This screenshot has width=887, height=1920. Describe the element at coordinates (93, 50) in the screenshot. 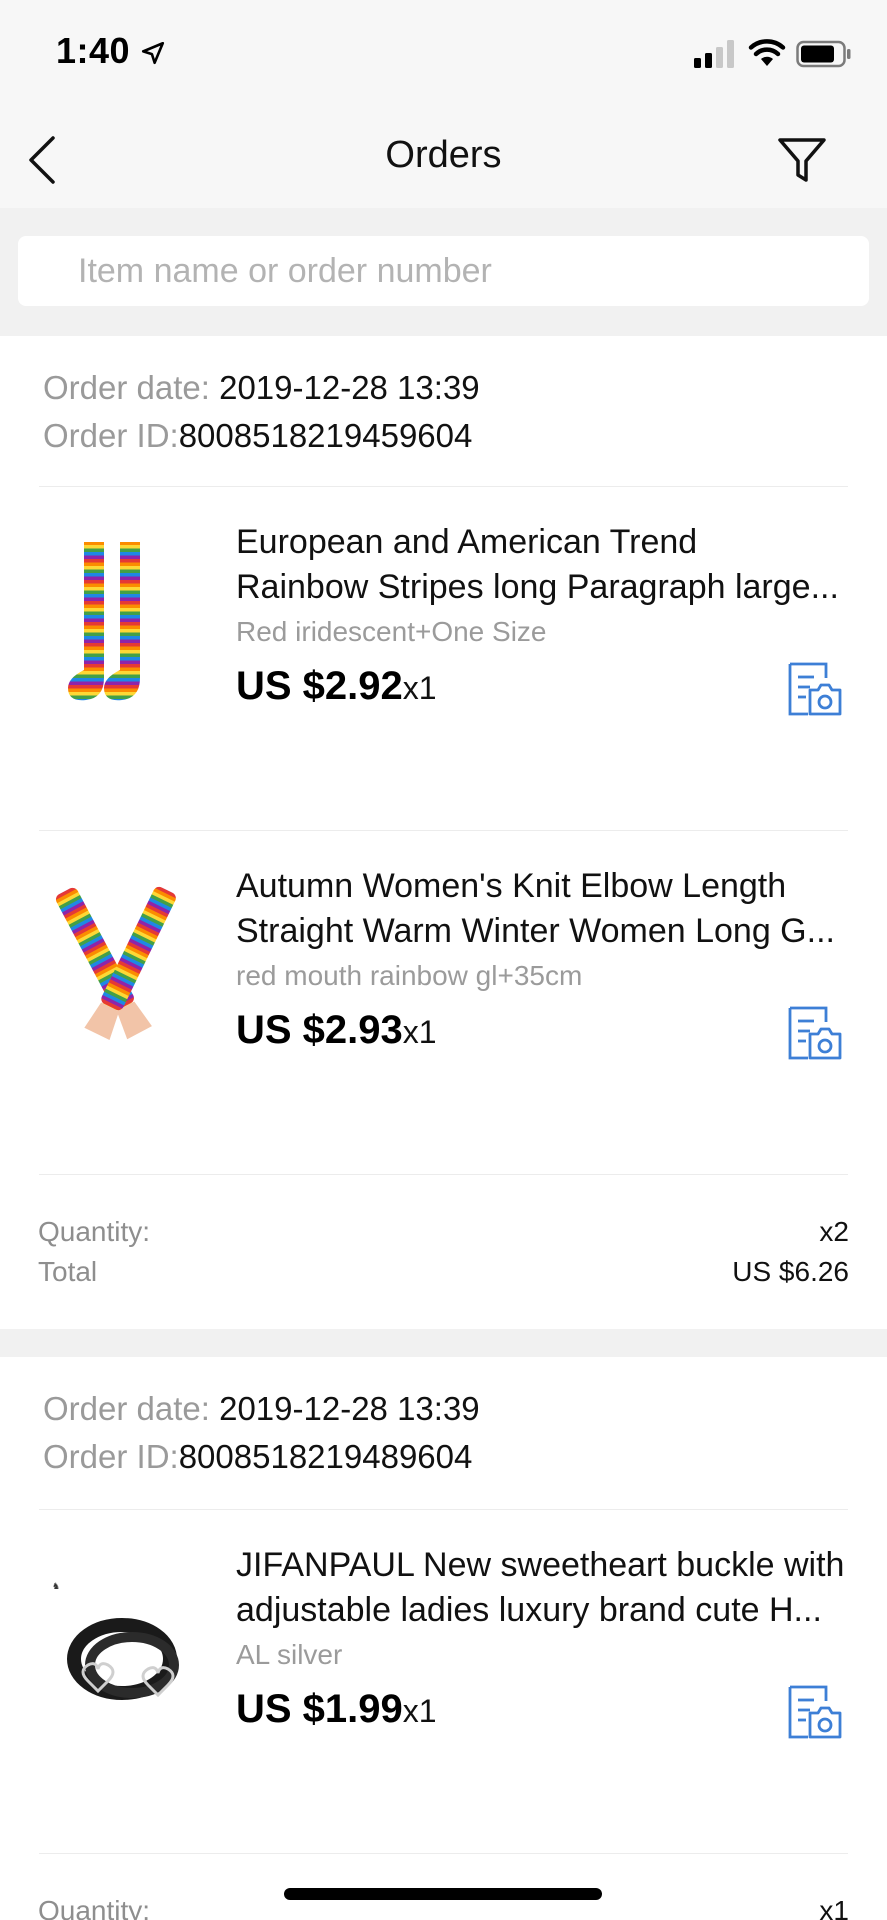

I see `status-time: 1:40` at that location.